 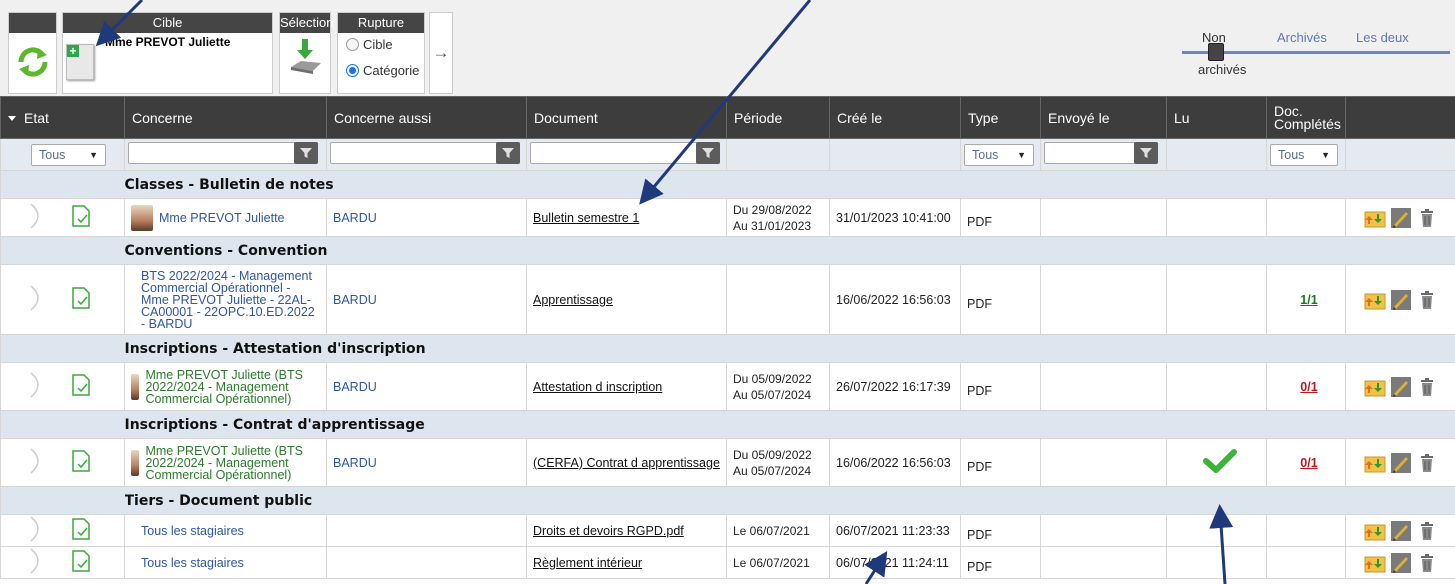 What do you see at coordinates (1000, 117) in the screenshot?
I see `col-type: Type` at bounding box center [1000, 117].